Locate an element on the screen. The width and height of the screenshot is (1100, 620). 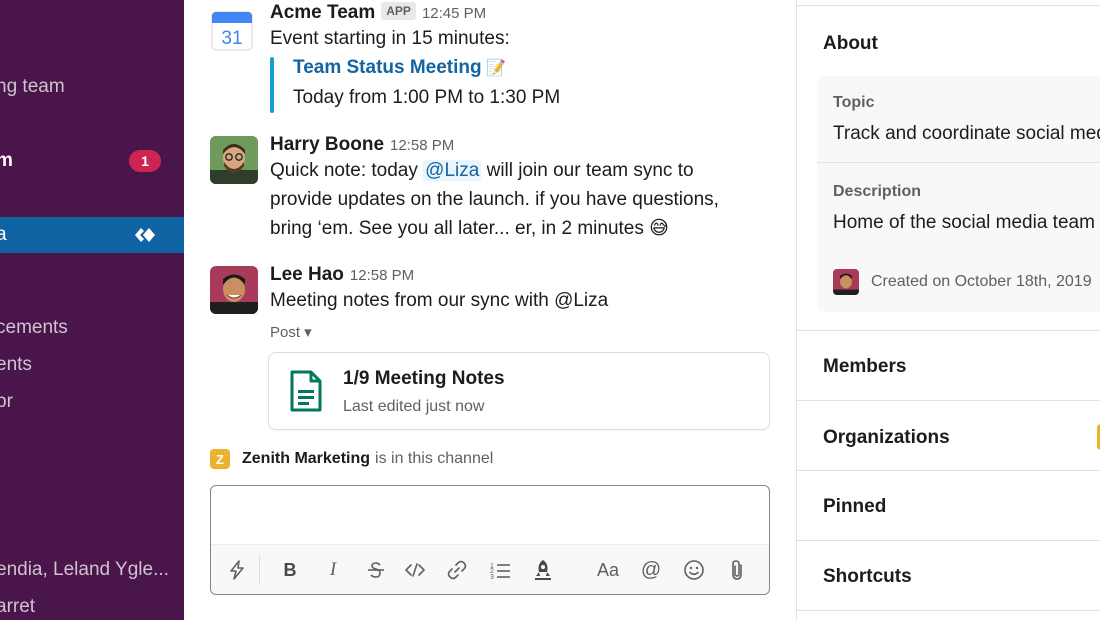
sidebar-item-label: pr is located at coordinates (6, 401).